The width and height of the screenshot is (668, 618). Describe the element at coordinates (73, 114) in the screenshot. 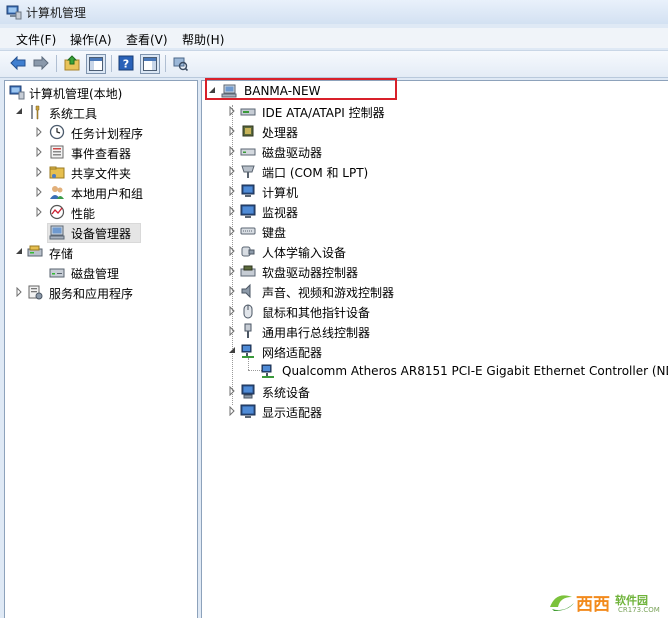

I see `tree-item-label: 系统工具` at that location.